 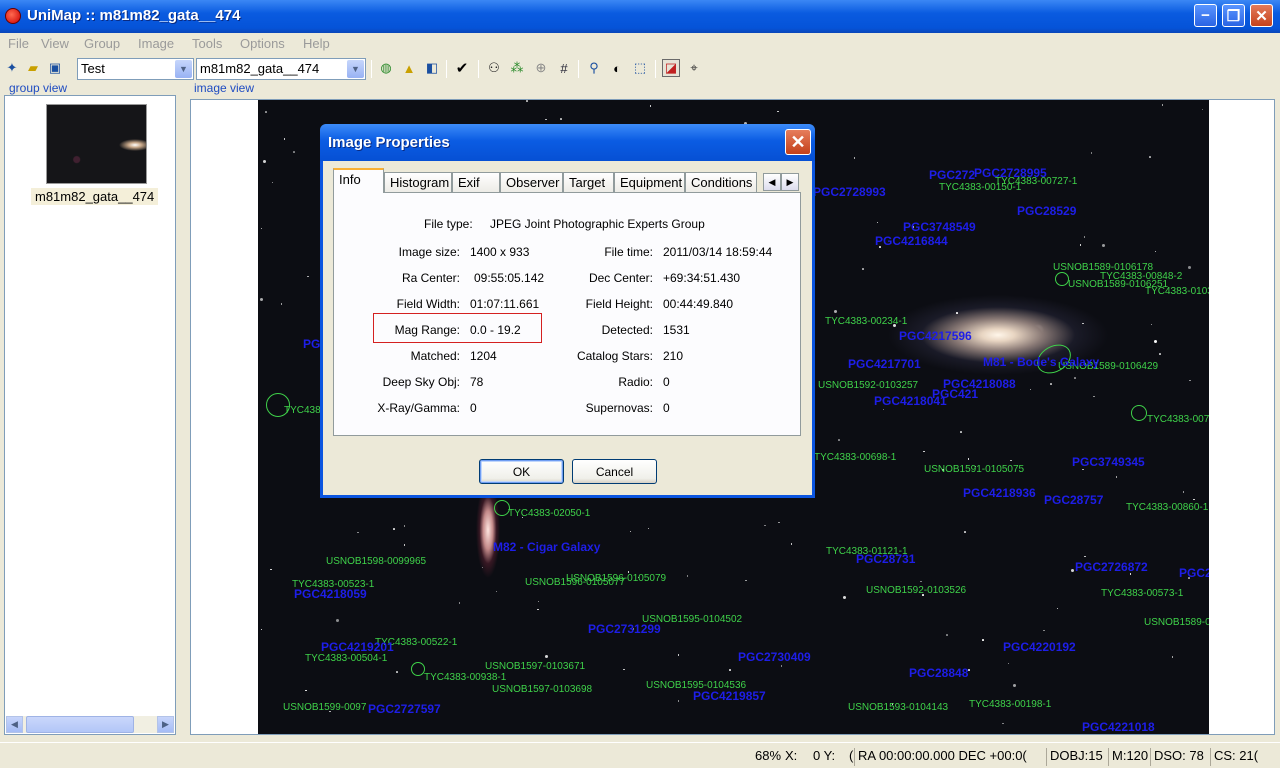 I want to click on stars-icon: ⁂, so click(x=517, y=68).